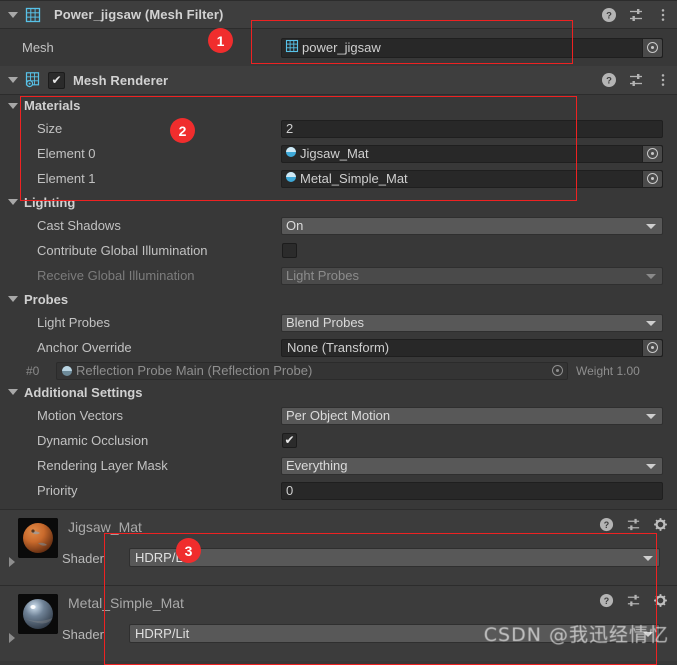 The image size is (677, 665). I want to click on anchor-override-value: None (Transform), so click(338, 347).